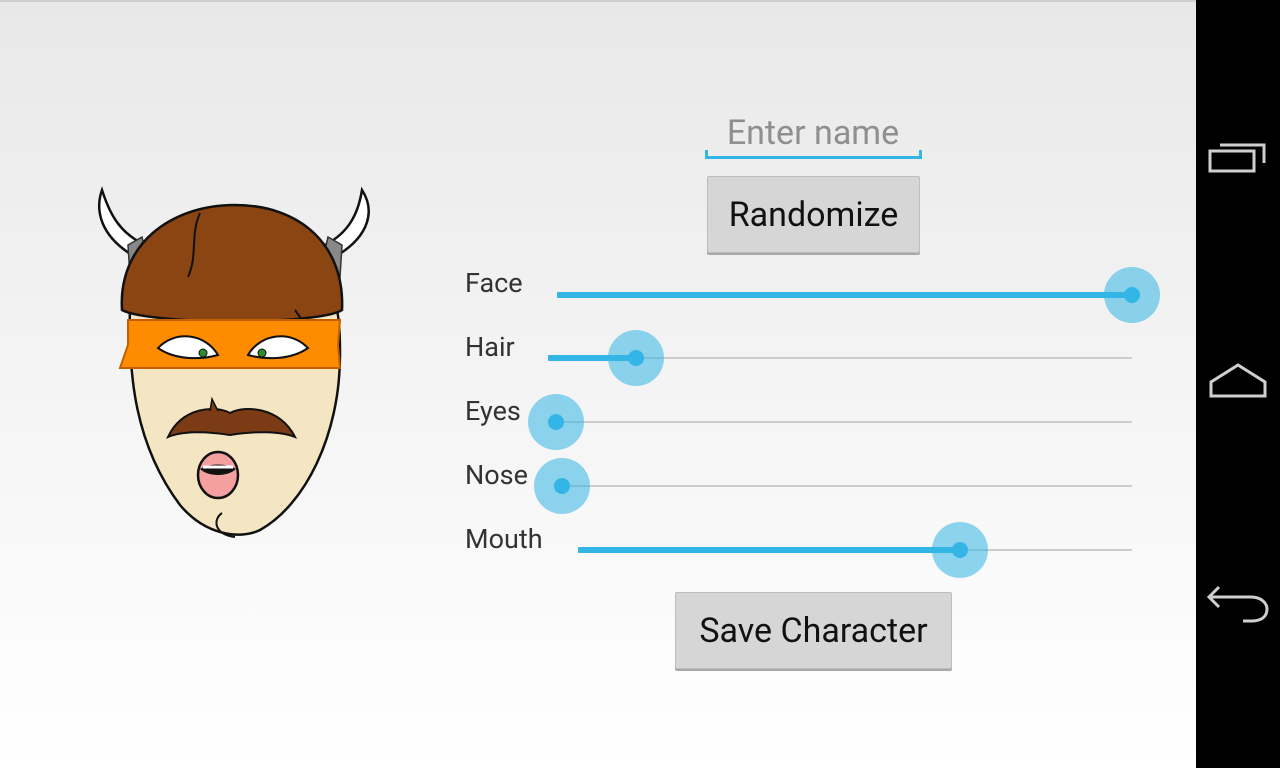 This screenshot has width=1280, height=768. I want to click on home-icon, so click(1238, 380).